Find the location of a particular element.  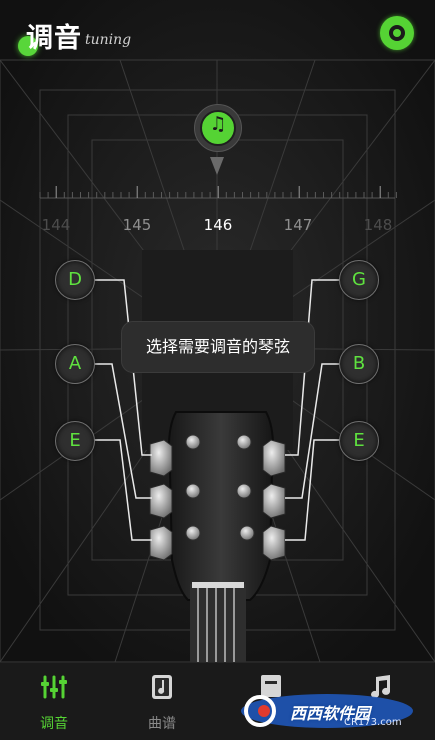

scale-value: 148 is located at coordinates (378, 225).